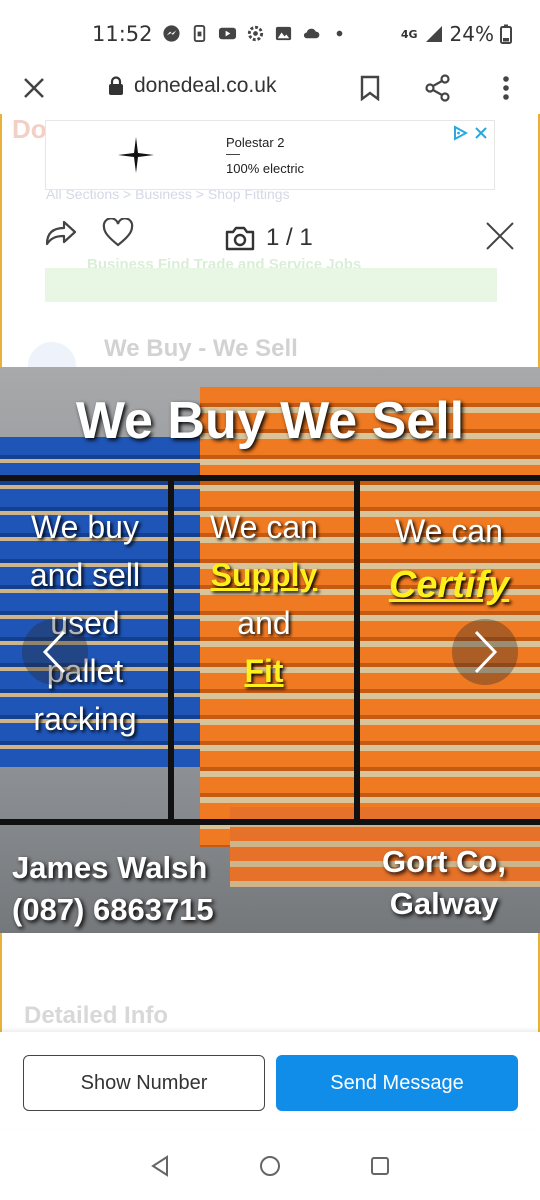 The width and height of the screenshot is (540, 1200). I want to click on notification-icons, so click(255, 33).